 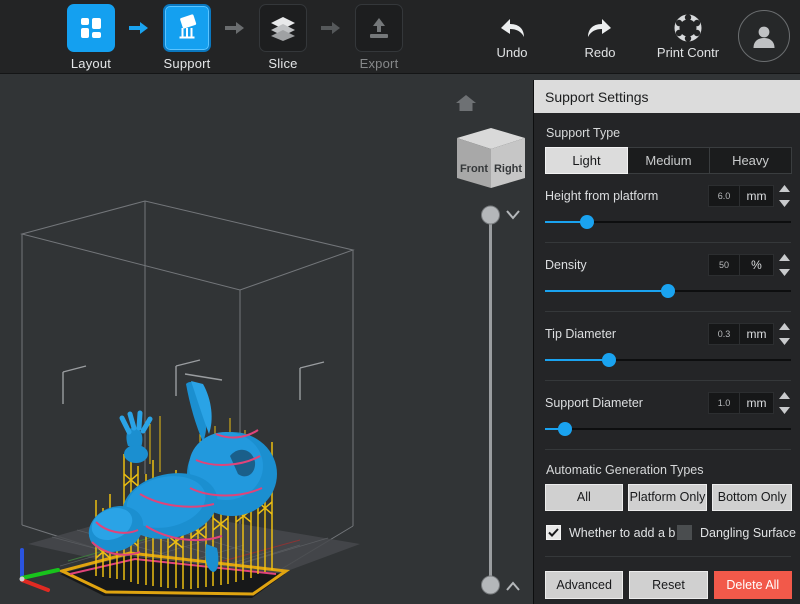 I want to click on toolbar-actions: Undo Redo Print Contr, so click(x=629, y=35).